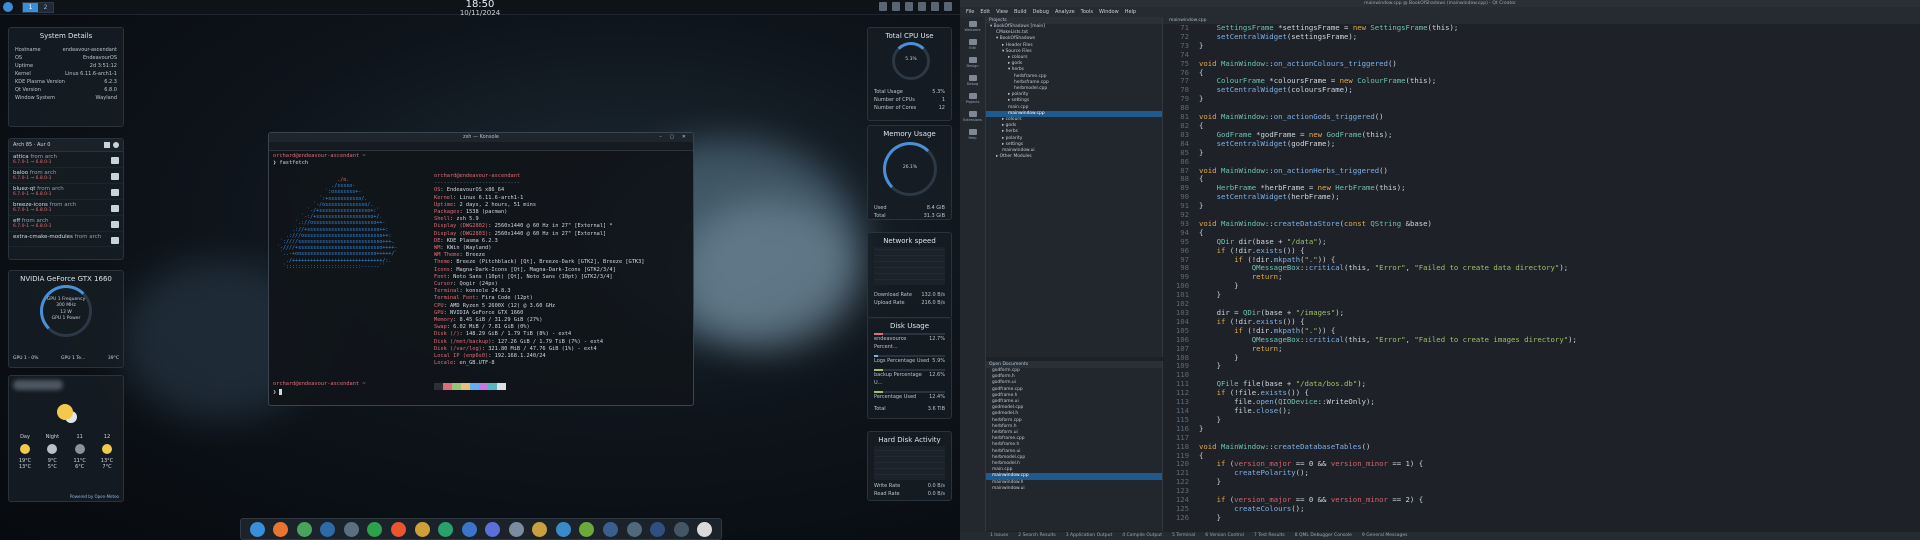 The image size is (1920, 540). I want to click on kate-icon, so click(610, 529).